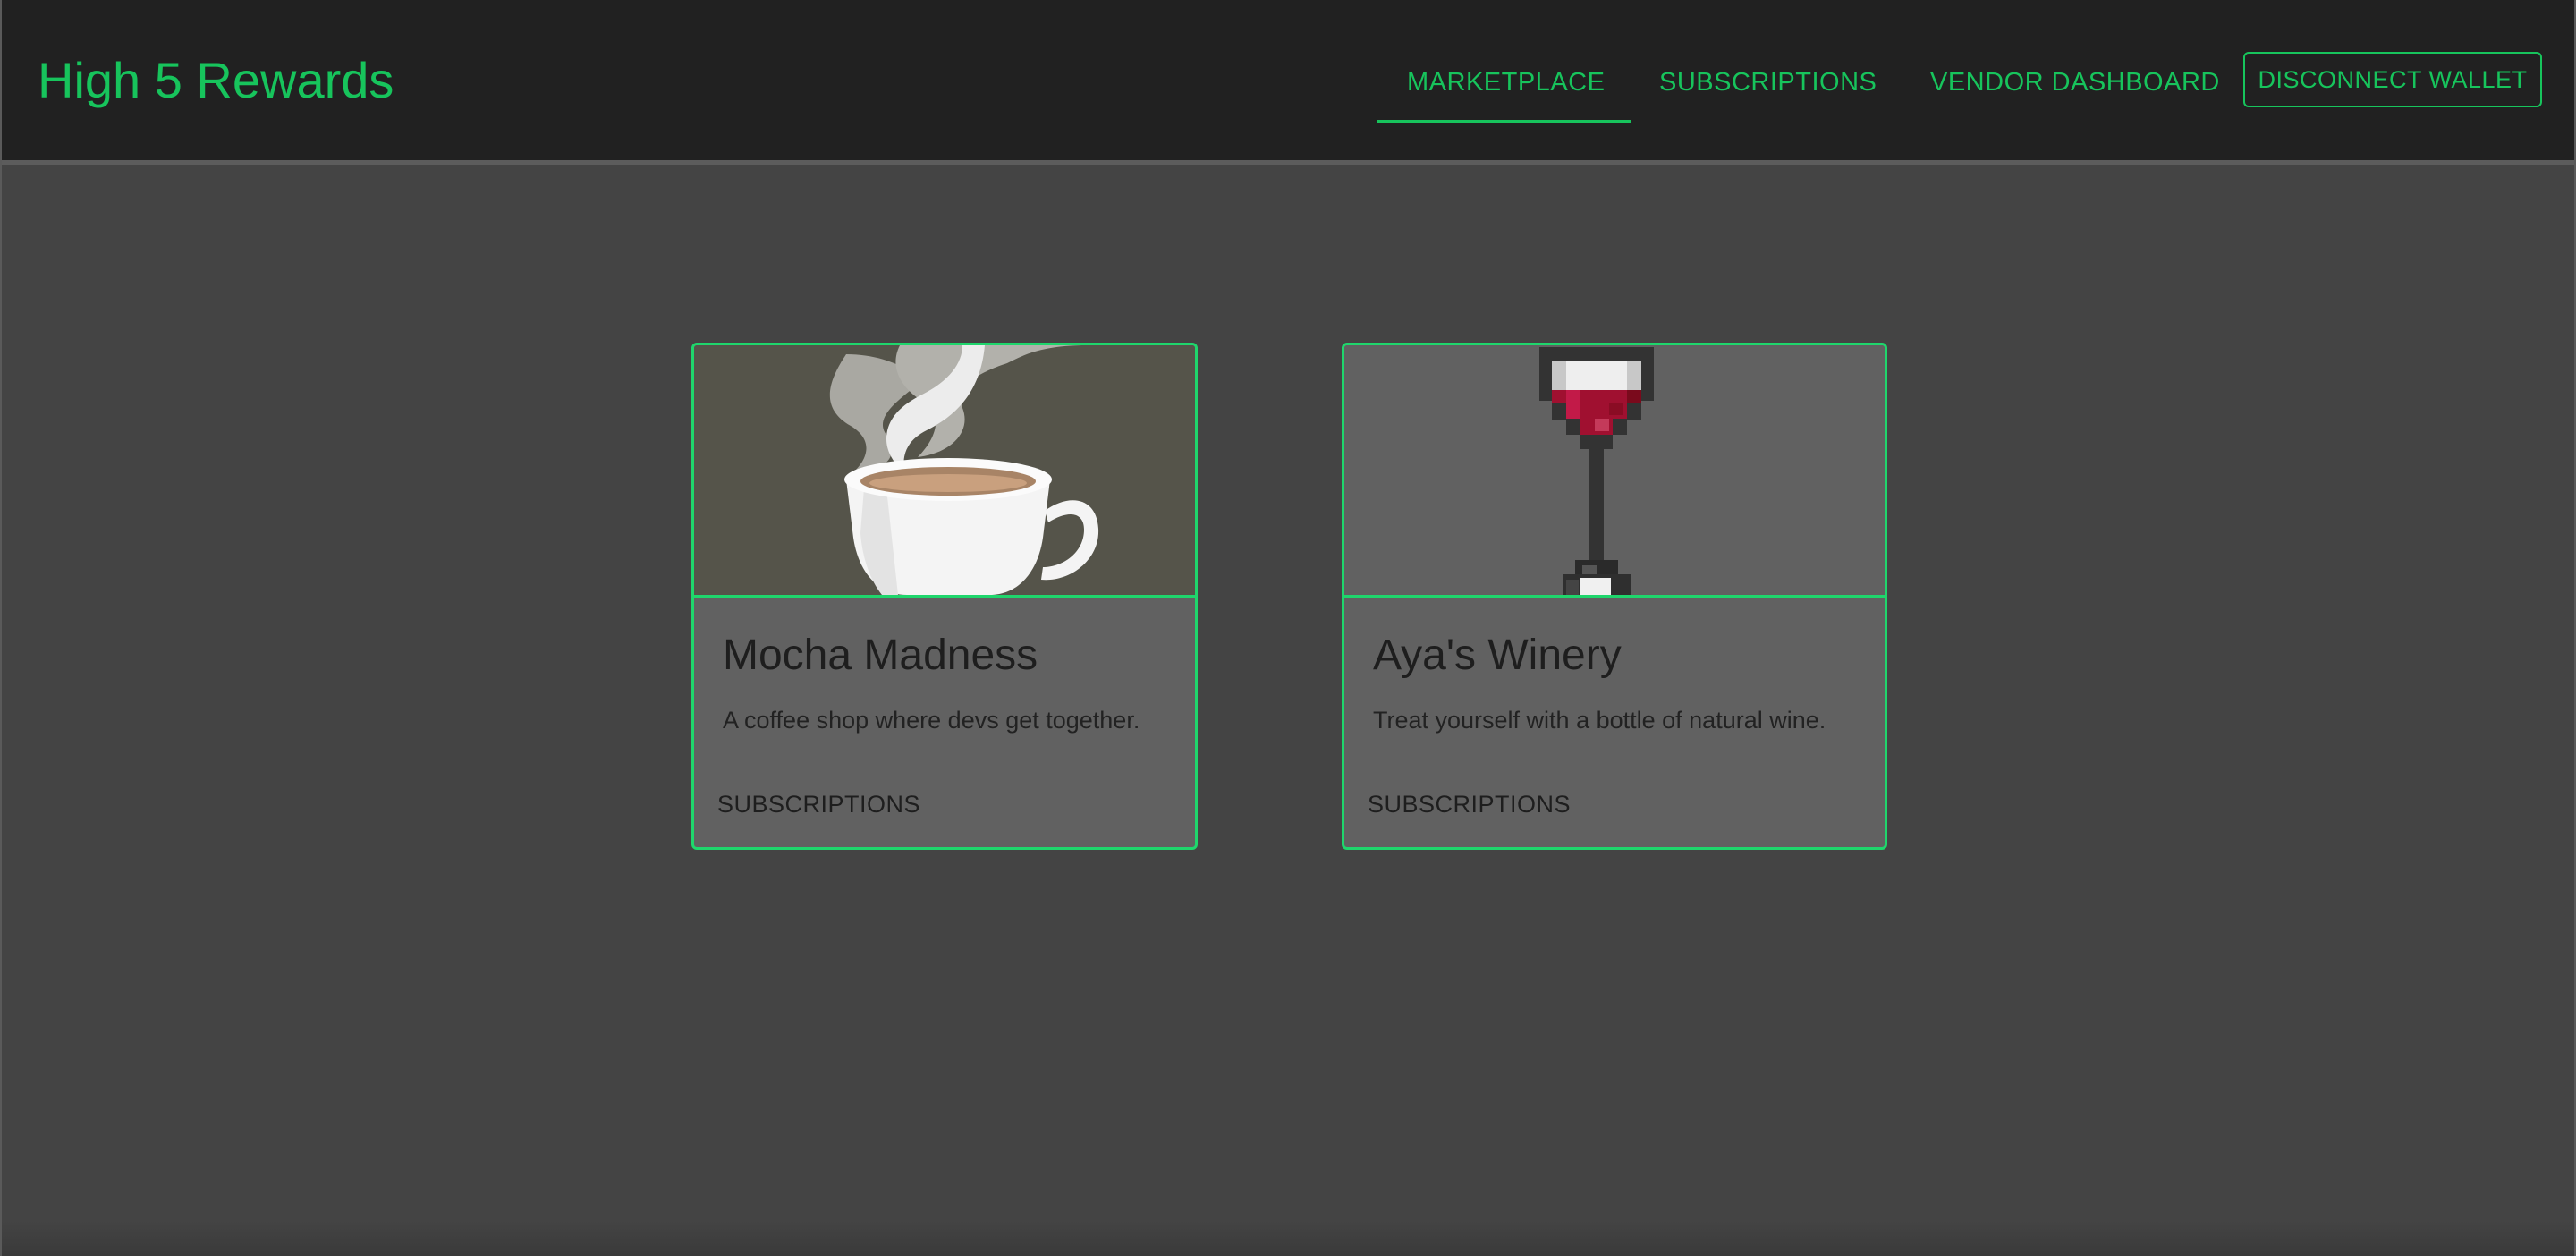 This screenshot has width=2576, height=1256. Describe the element at coordinates (216, 80) in the screenshot. I see `app-title: High 5 Rewards` at that location.